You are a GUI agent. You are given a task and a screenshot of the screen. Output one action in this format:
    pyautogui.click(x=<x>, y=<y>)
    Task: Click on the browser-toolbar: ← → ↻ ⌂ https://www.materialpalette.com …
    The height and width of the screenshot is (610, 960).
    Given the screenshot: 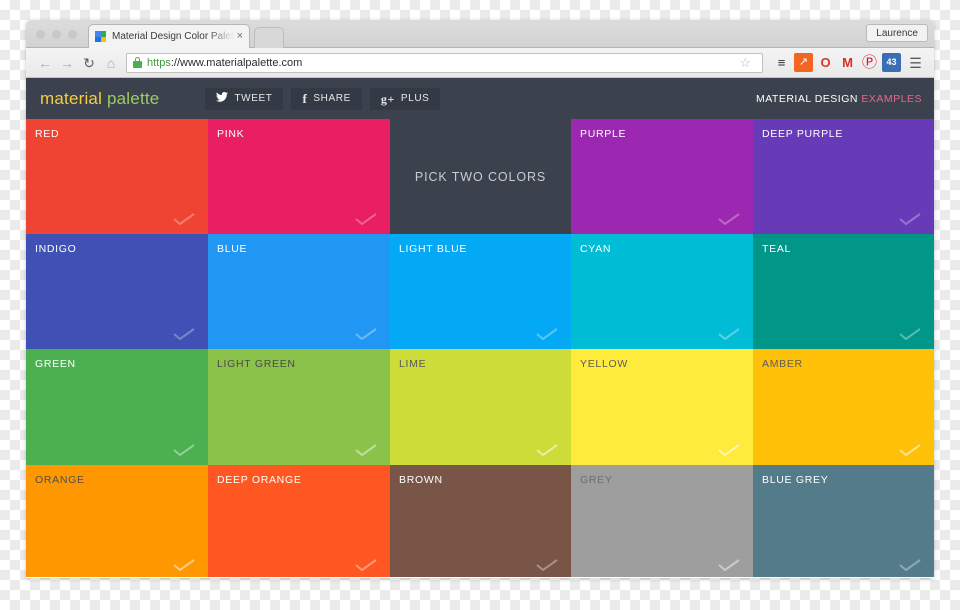 What is the action you would take?
    pyautogui.click(x=480, y=51)
    